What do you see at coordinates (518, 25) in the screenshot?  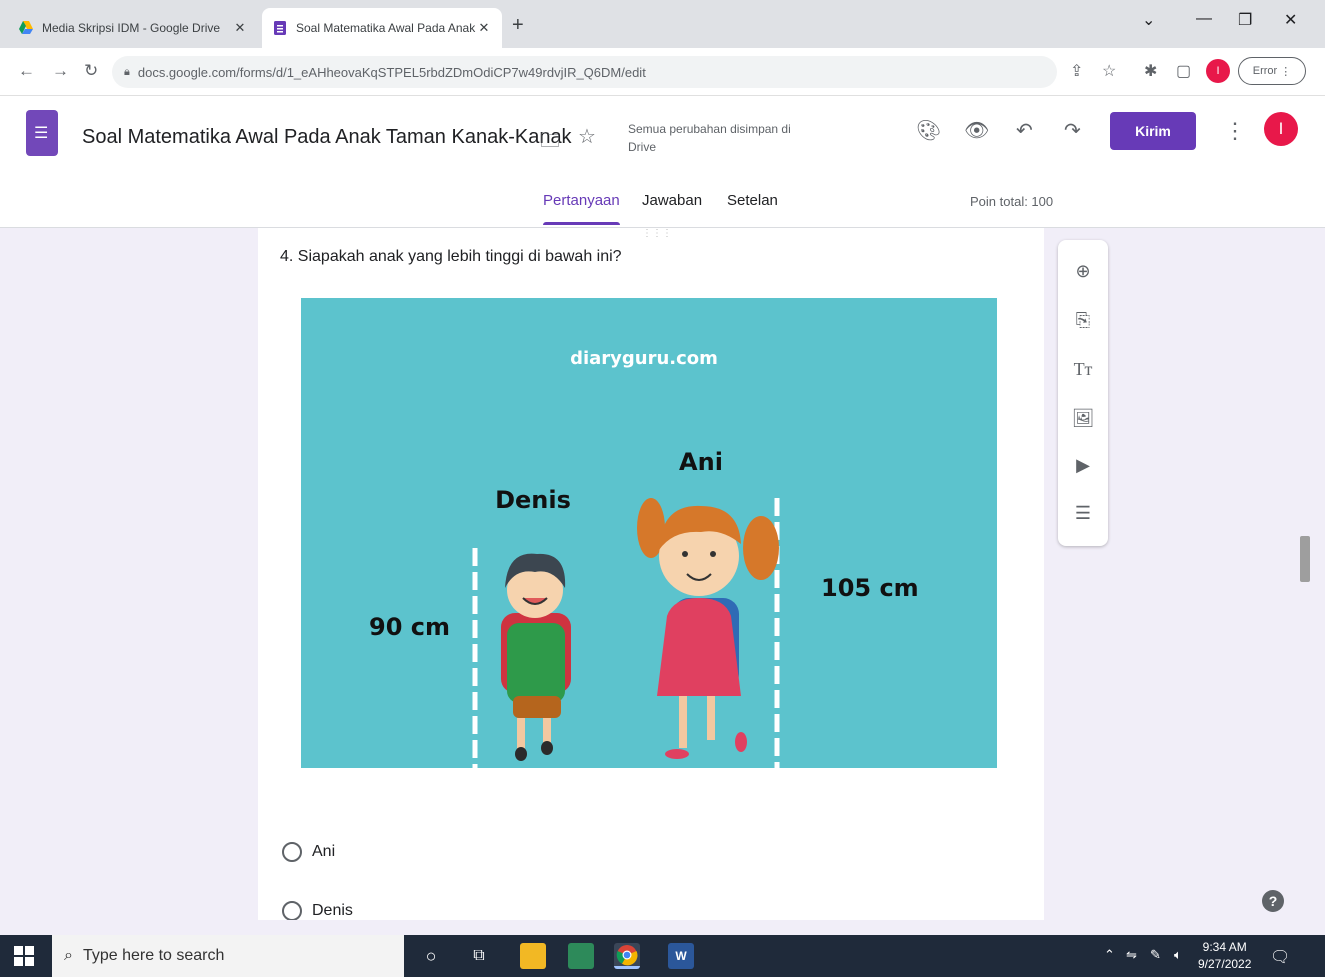 I see `new-tab-icon: +` at bounding box center [518, 25].